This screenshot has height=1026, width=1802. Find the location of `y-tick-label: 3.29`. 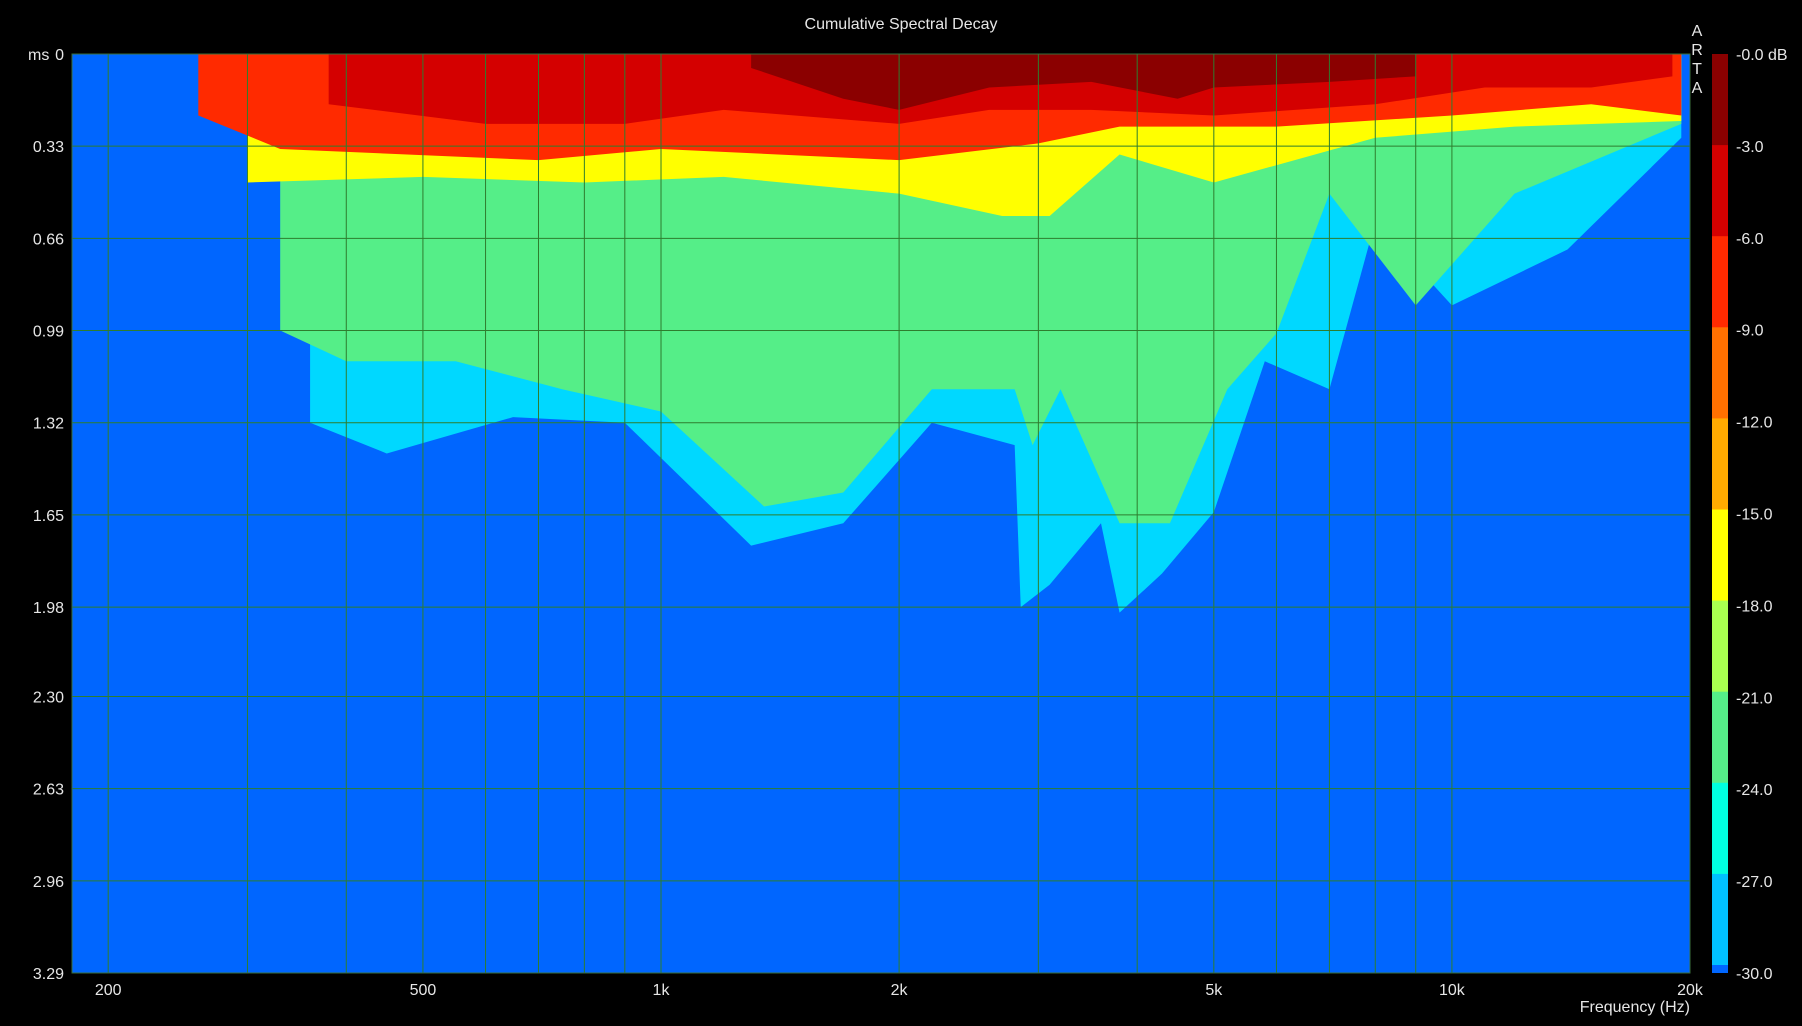

y-tick-label: 3.29 is located at coordinates (48, 974).